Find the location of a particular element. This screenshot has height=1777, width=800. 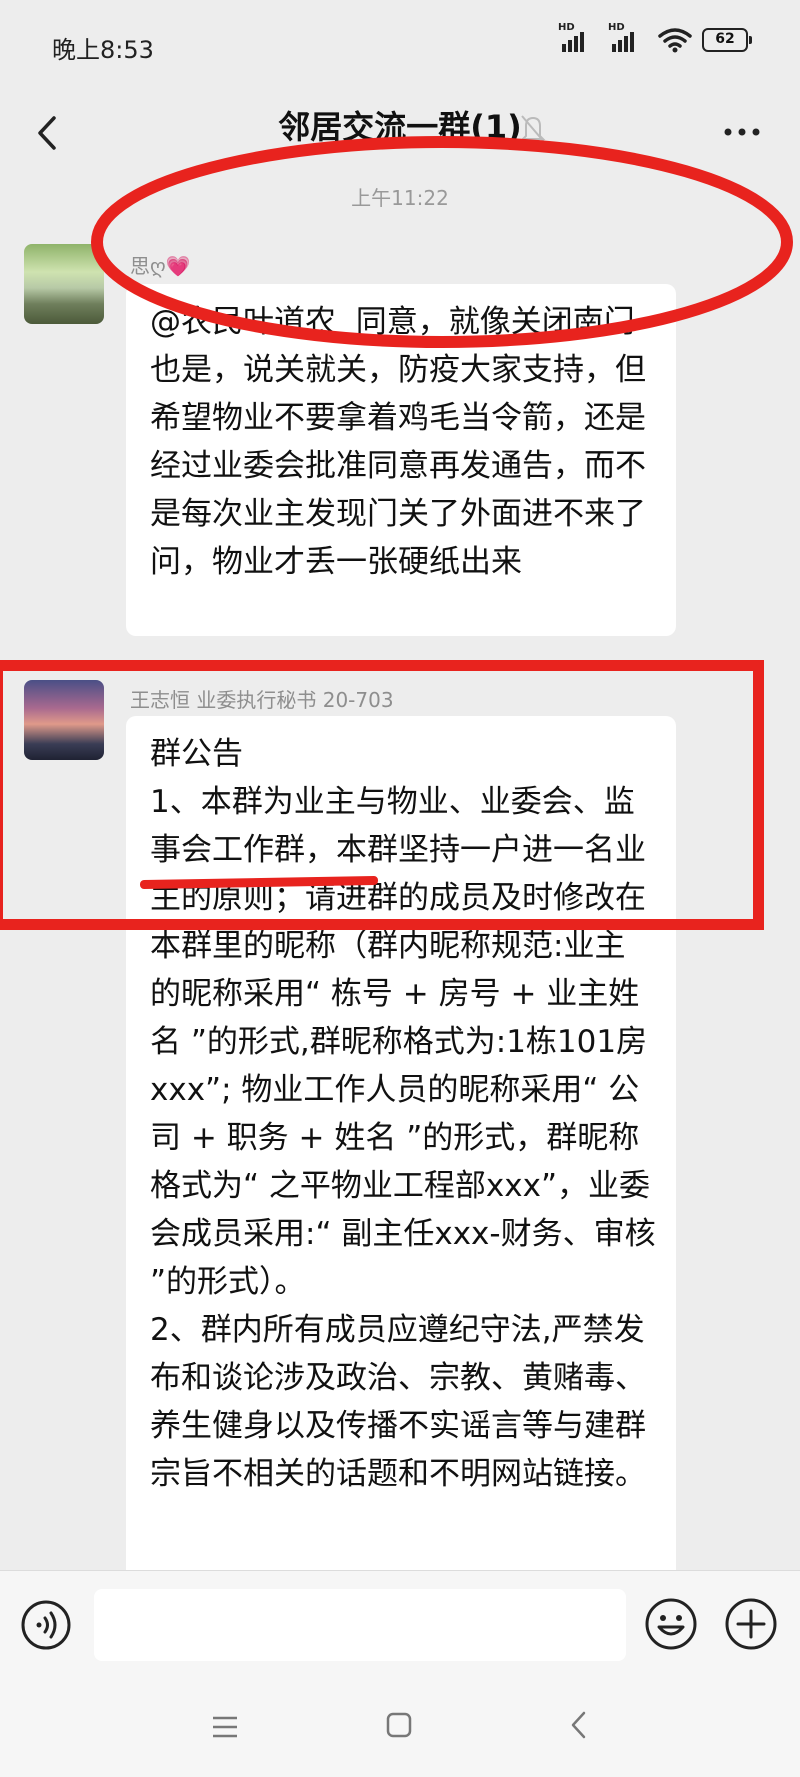

system-nav-bar is located at coordinates (400, 1727).